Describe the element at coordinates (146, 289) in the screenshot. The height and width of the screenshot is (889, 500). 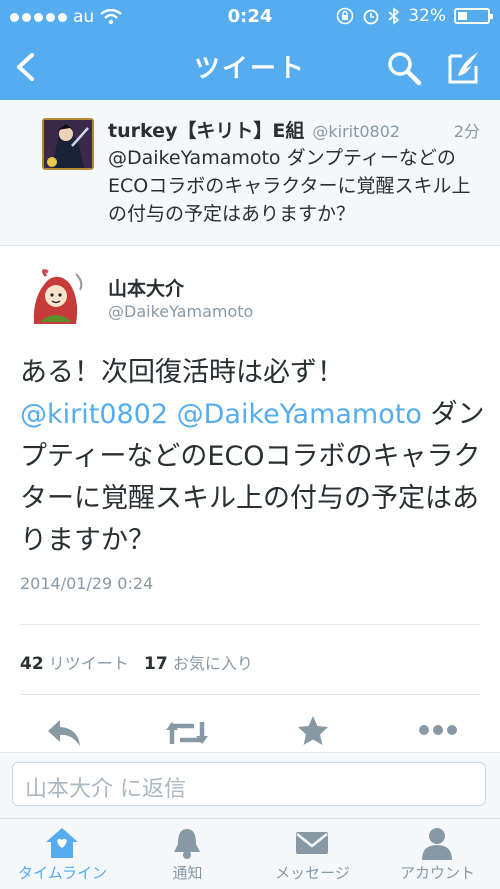
I see `main-display-name: 山本大介` at that location.